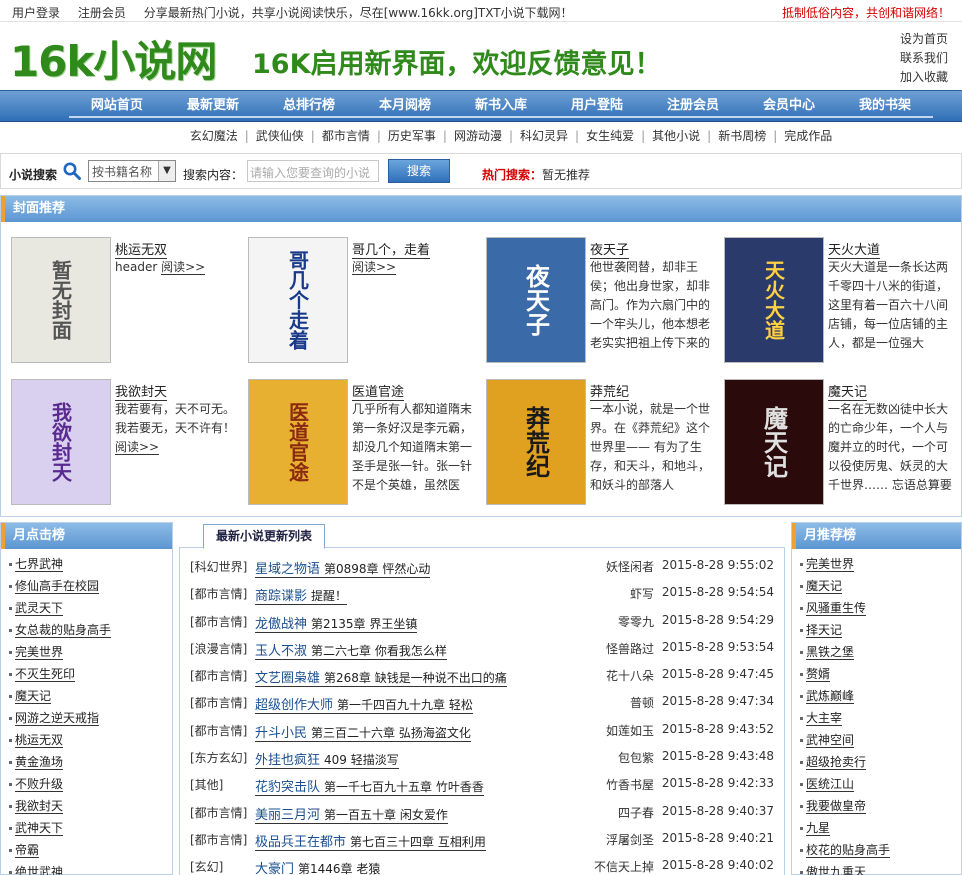 The width and height of the screenshot is (962, 875). I want to click on book-title: 夜天子, so click(610, 249).